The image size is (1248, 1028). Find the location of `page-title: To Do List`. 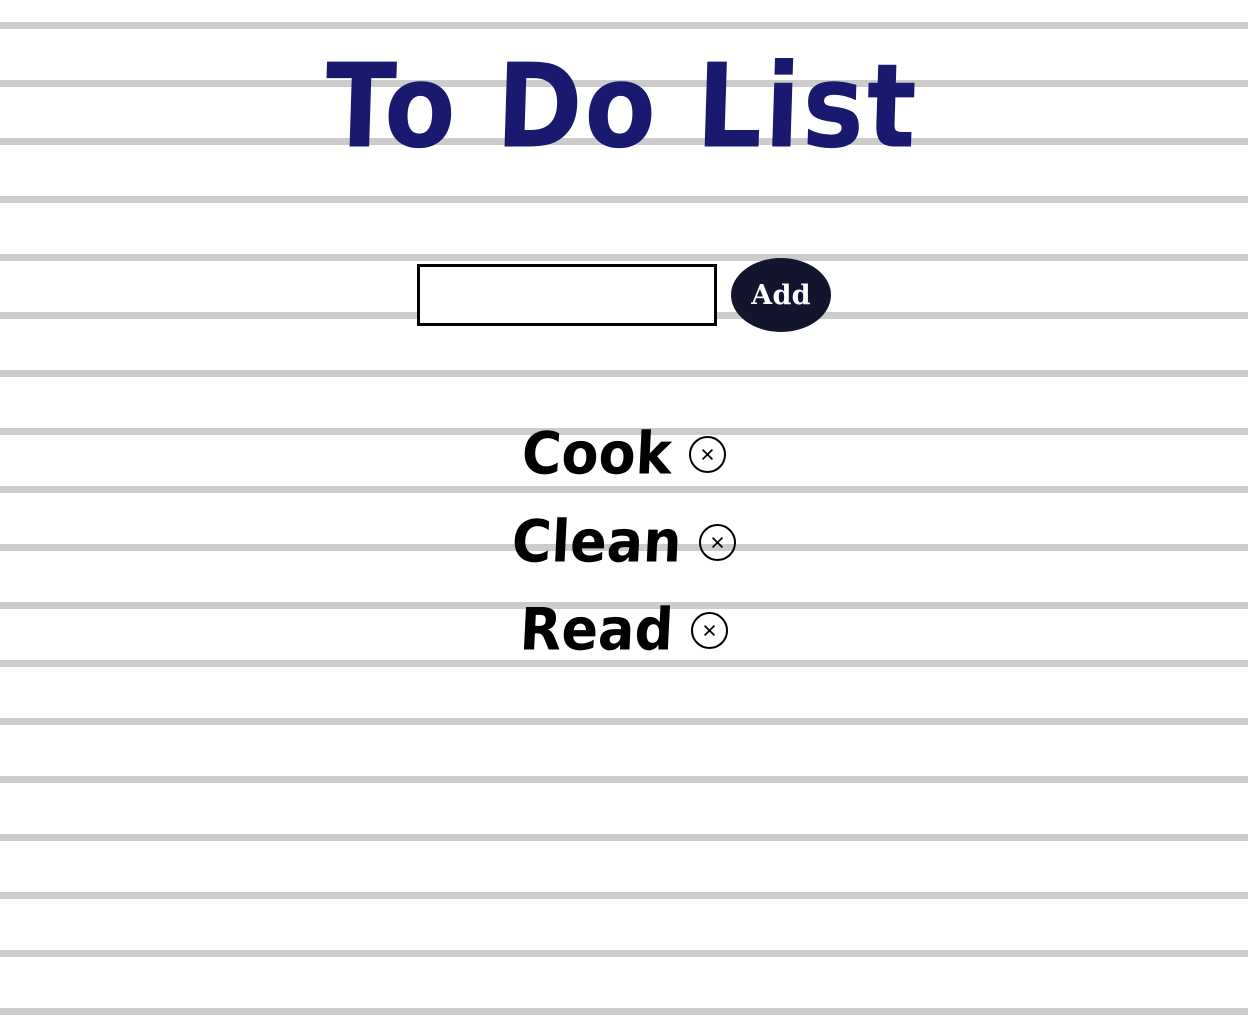

page-title: To Do List is located at coordinates (622, 106).